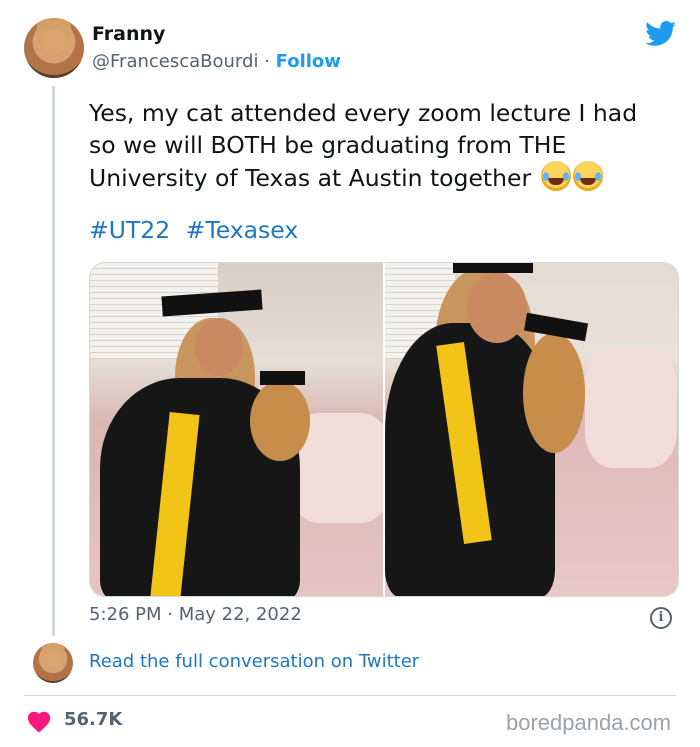 The width and height of the screenshot is (700, 747). I want to click on author-avatar, so click(54, 48).